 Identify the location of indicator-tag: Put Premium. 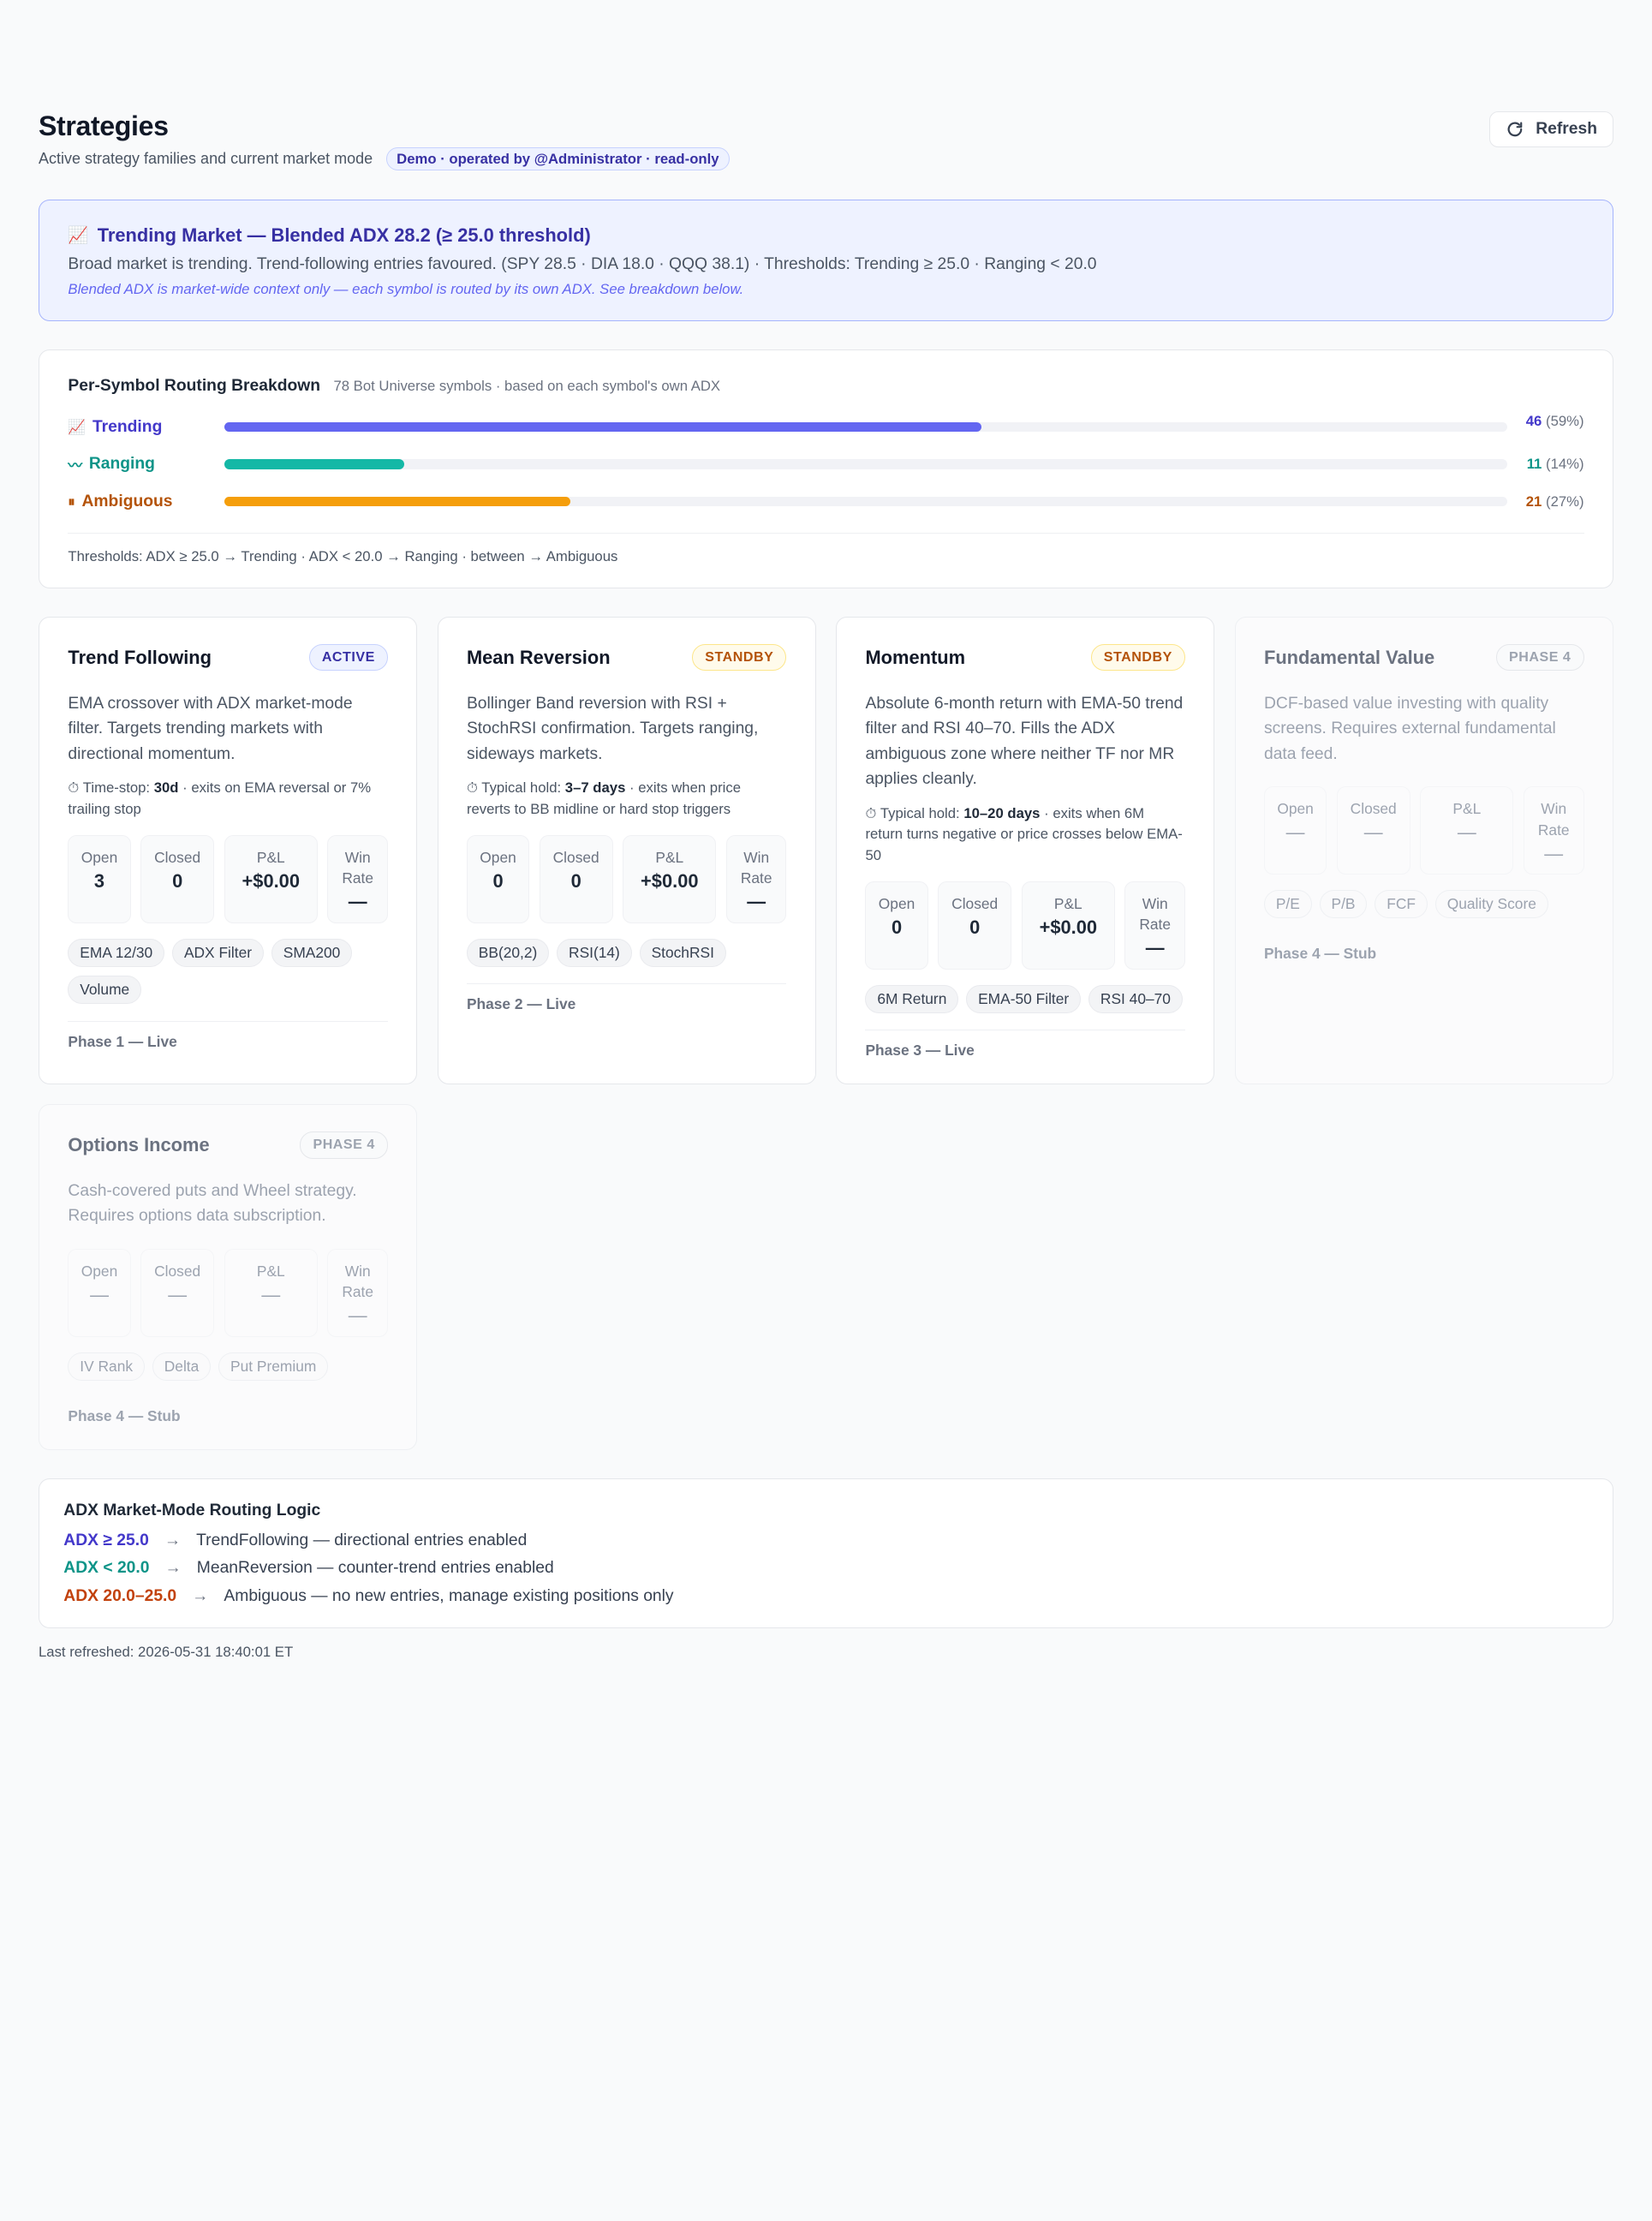
(273, 1366).